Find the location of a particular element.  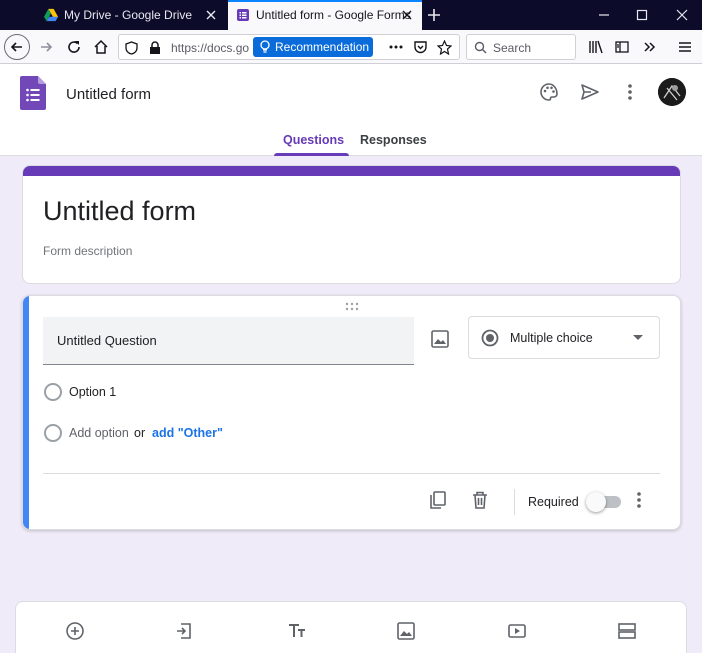

send-icon is located at coordinates (590, 92).